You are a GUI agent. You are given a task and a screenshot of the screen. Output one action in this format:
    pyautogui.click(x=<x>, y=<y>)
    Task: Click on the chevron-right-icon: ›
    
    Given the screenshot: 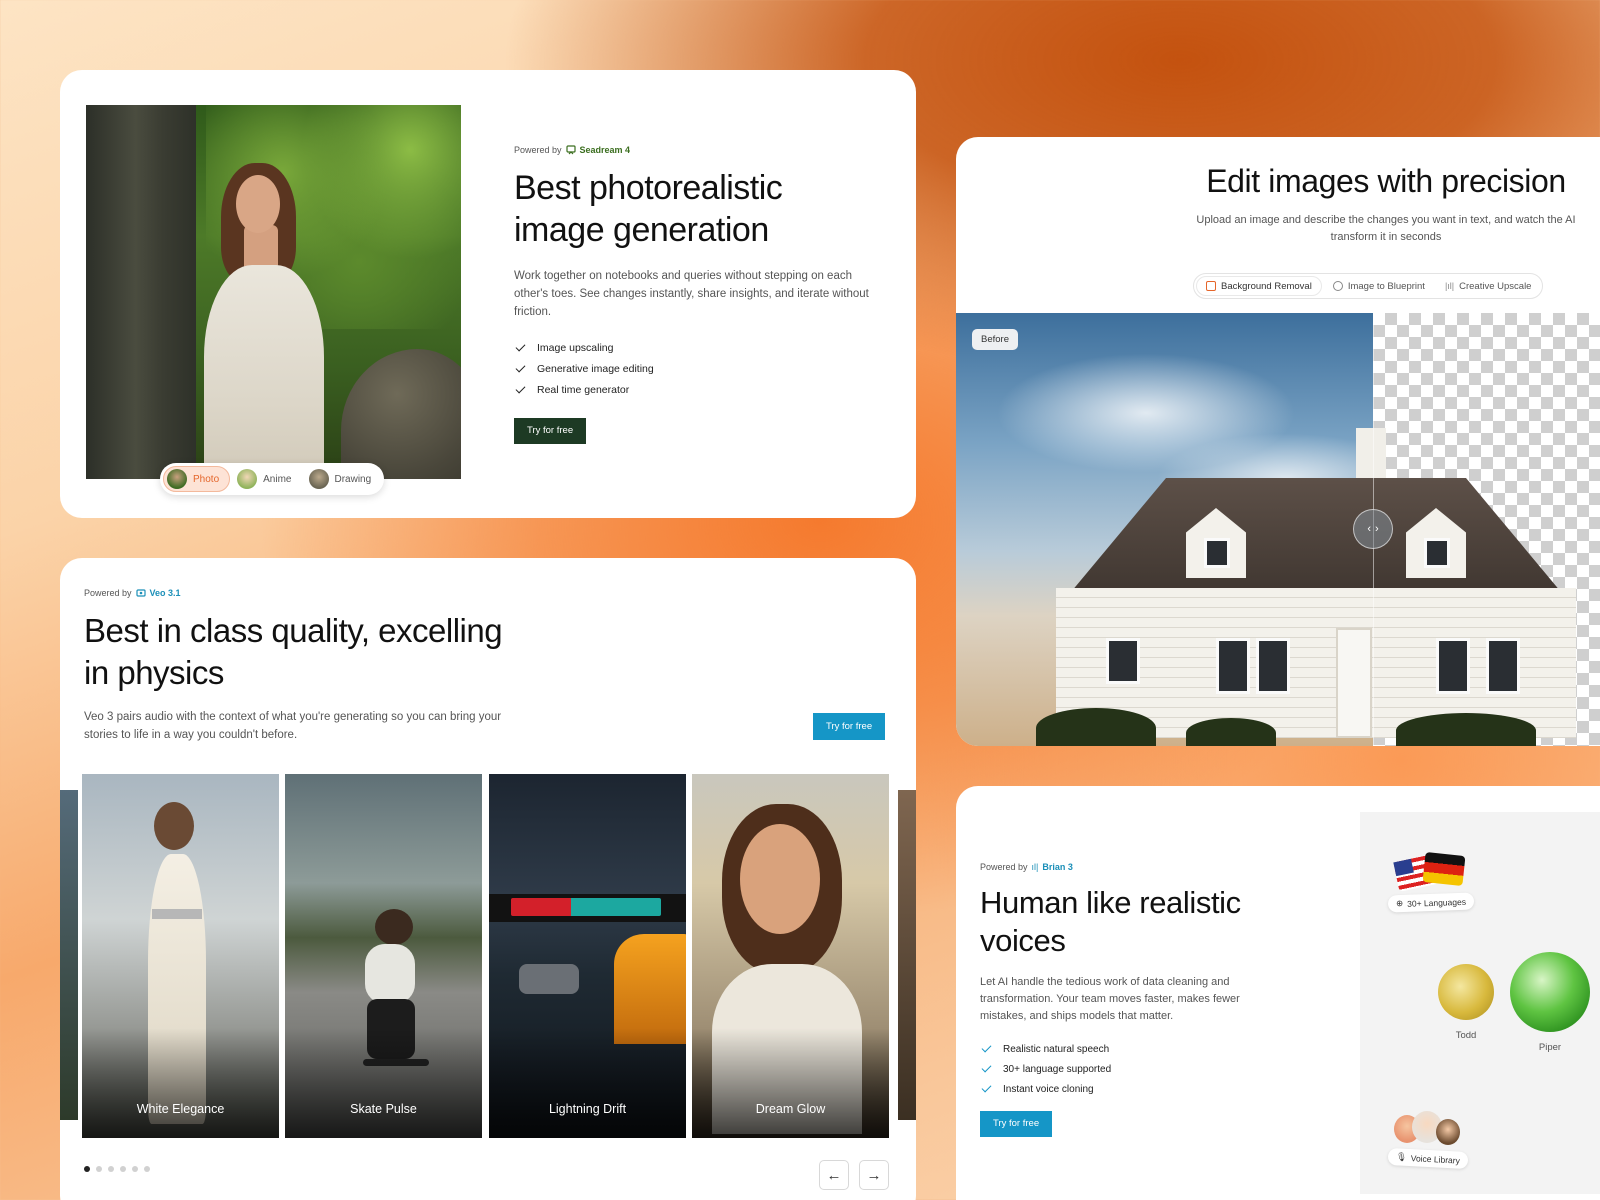 What is the action you would take?
    pyautogui.click(x=1377, y=529)
    